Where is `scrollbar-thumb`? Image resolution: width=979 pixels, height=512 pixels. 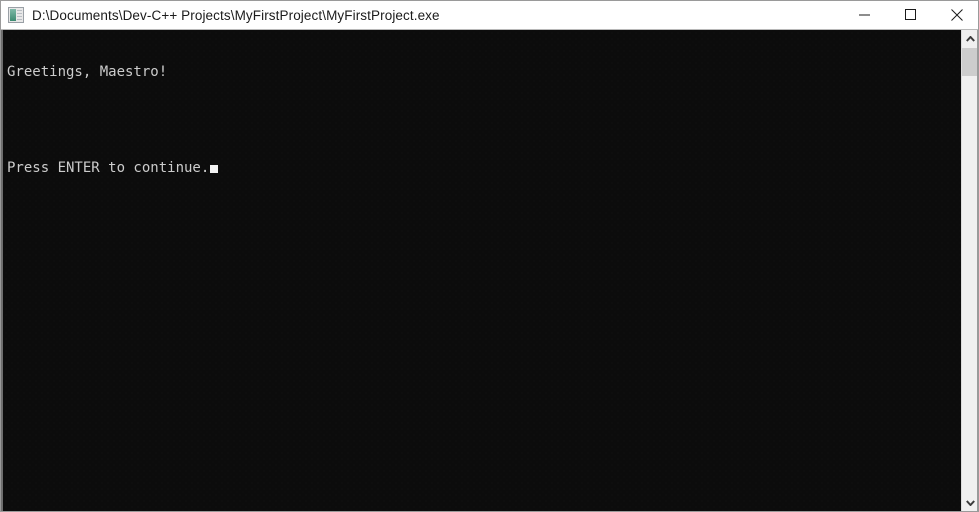
scrollbar-thumb is located at coordinates (970, 62).